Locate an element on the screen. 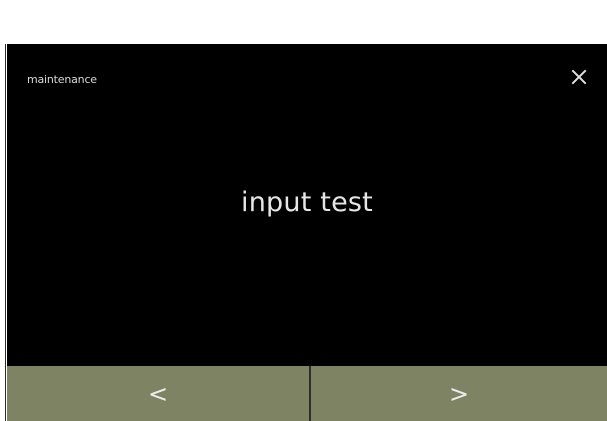  navigation-bar: < > is located at coordinates (307, 393).